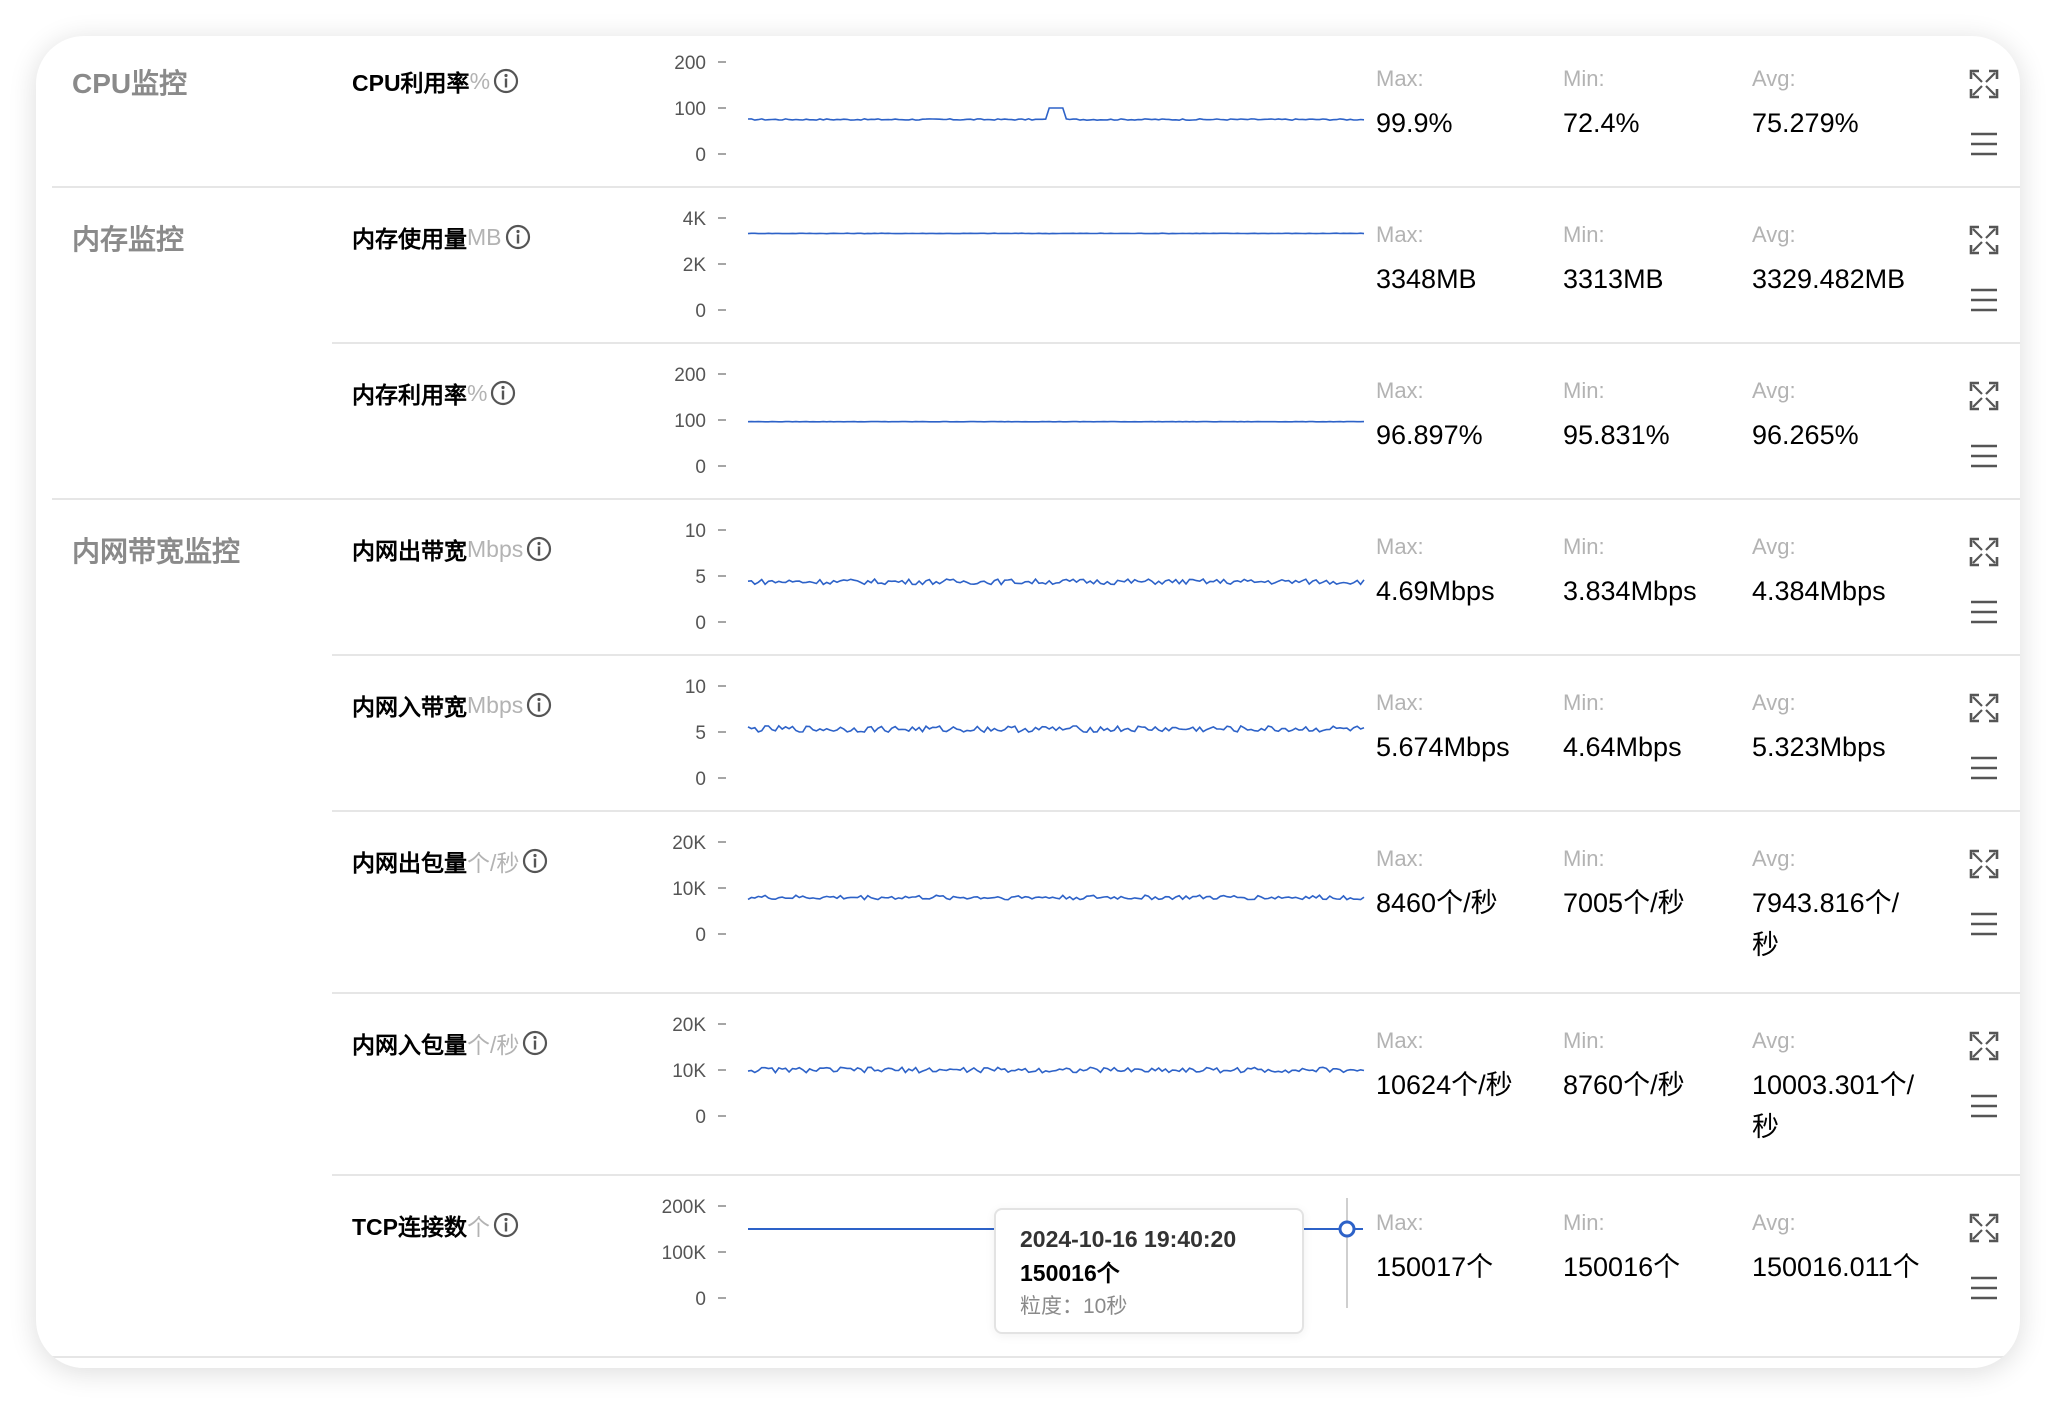 This screenshot has height=1404, width=2056. What do you see at coordinates (1622, 747) in the screenshot?
I see `stat-value: 4.64Mbps` at bounding box center [1622, 747].